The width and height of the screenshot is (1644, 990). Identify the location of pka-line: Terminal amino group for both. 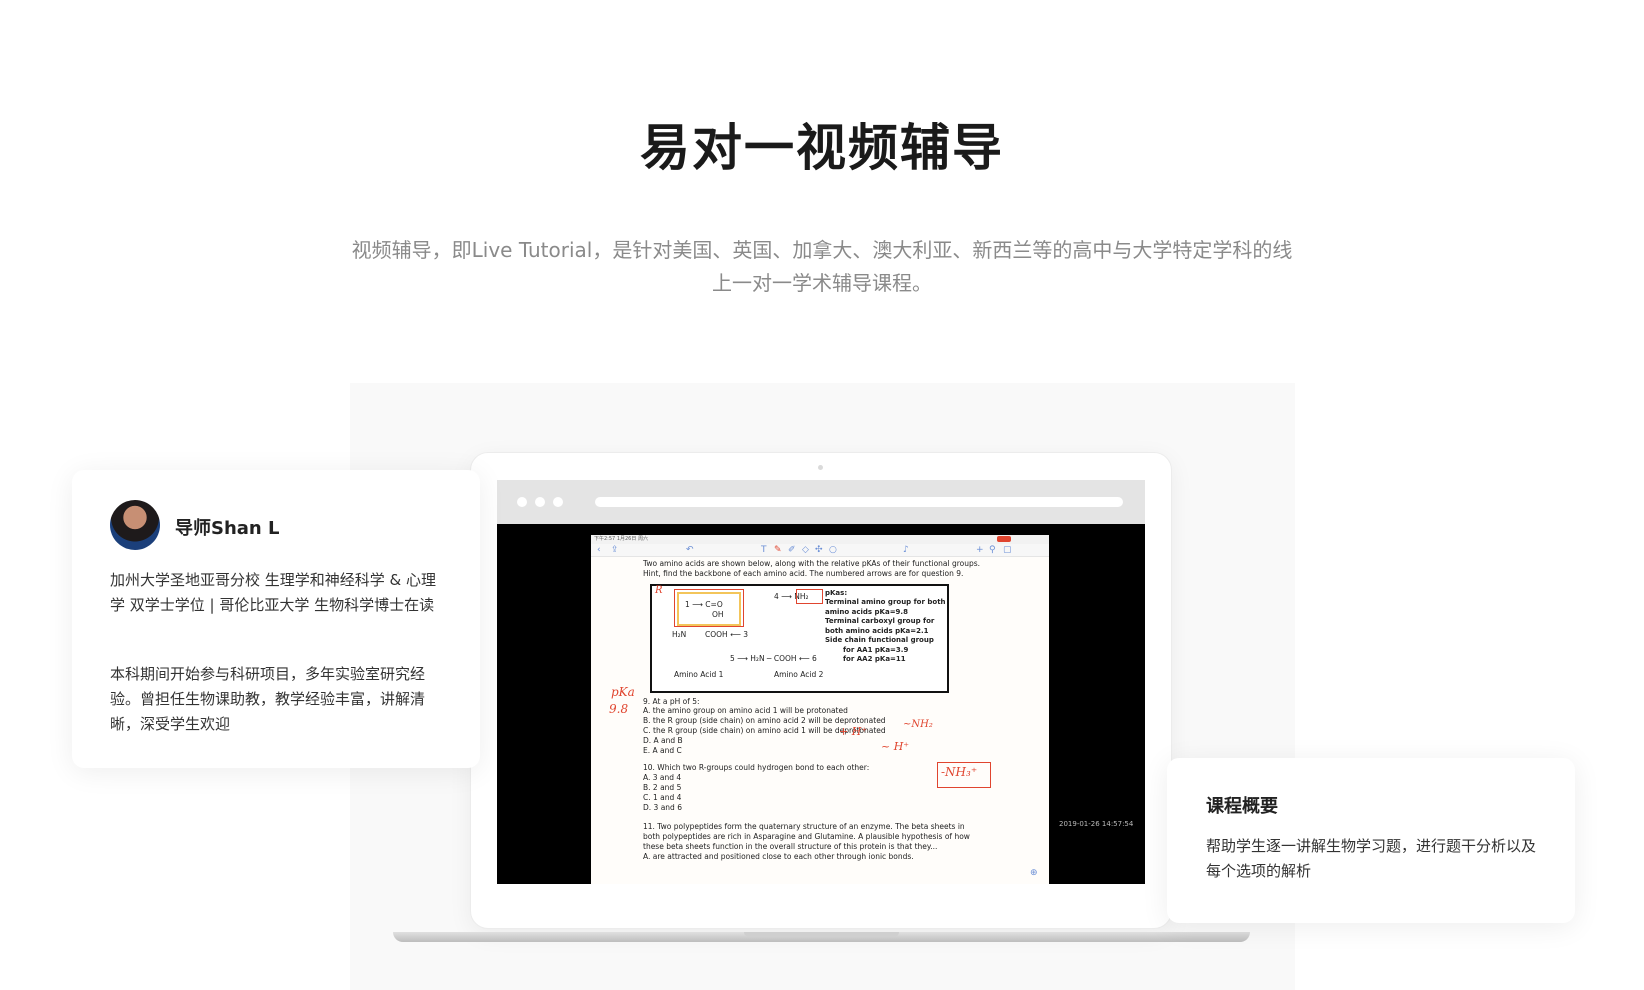
(885, 602).